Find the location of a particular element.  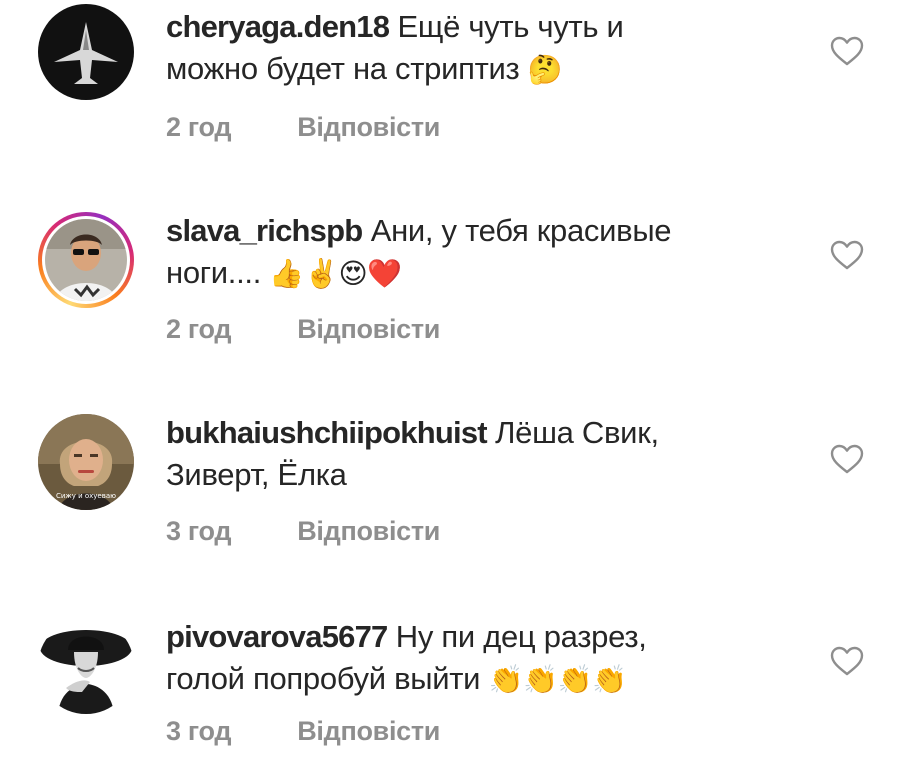

avatar: Сижу и охуеваю is located at coordinates (86, 462).